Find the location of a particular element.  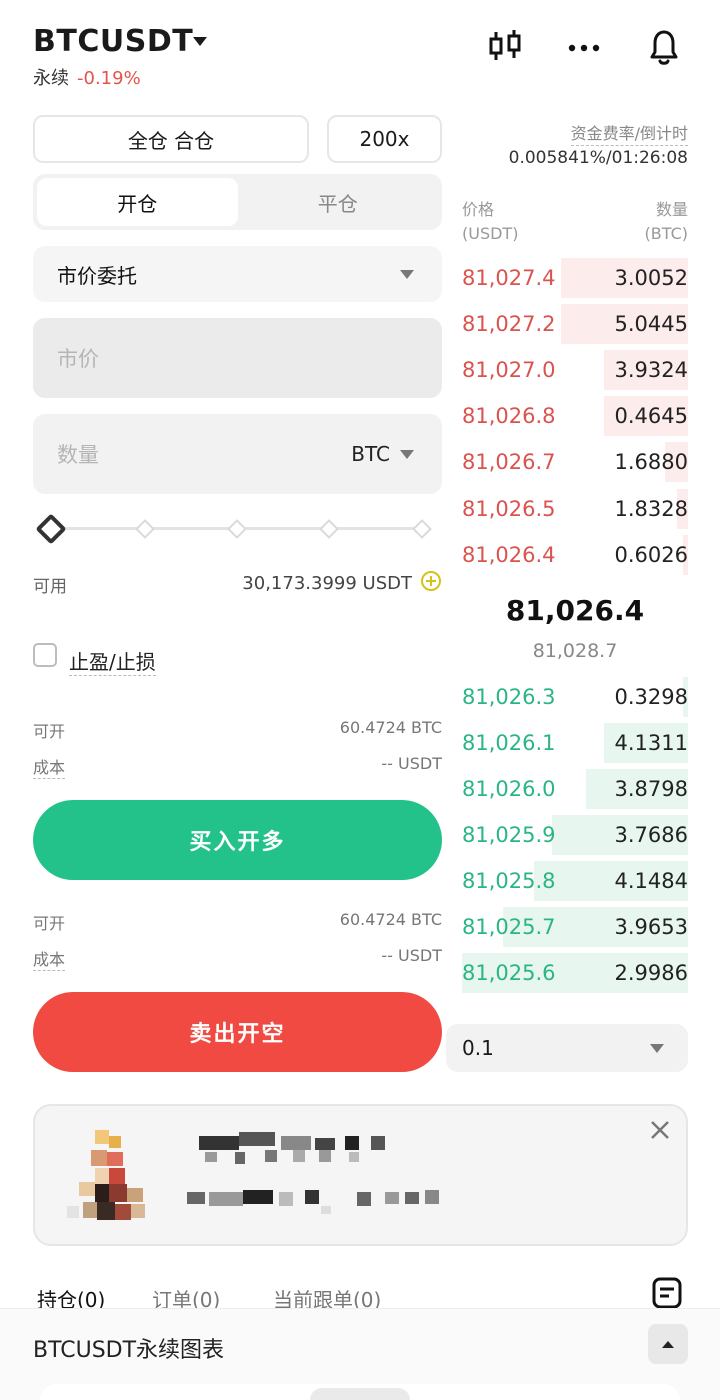

ask-price: 81,026.4 is located at coordinates (509, 555).